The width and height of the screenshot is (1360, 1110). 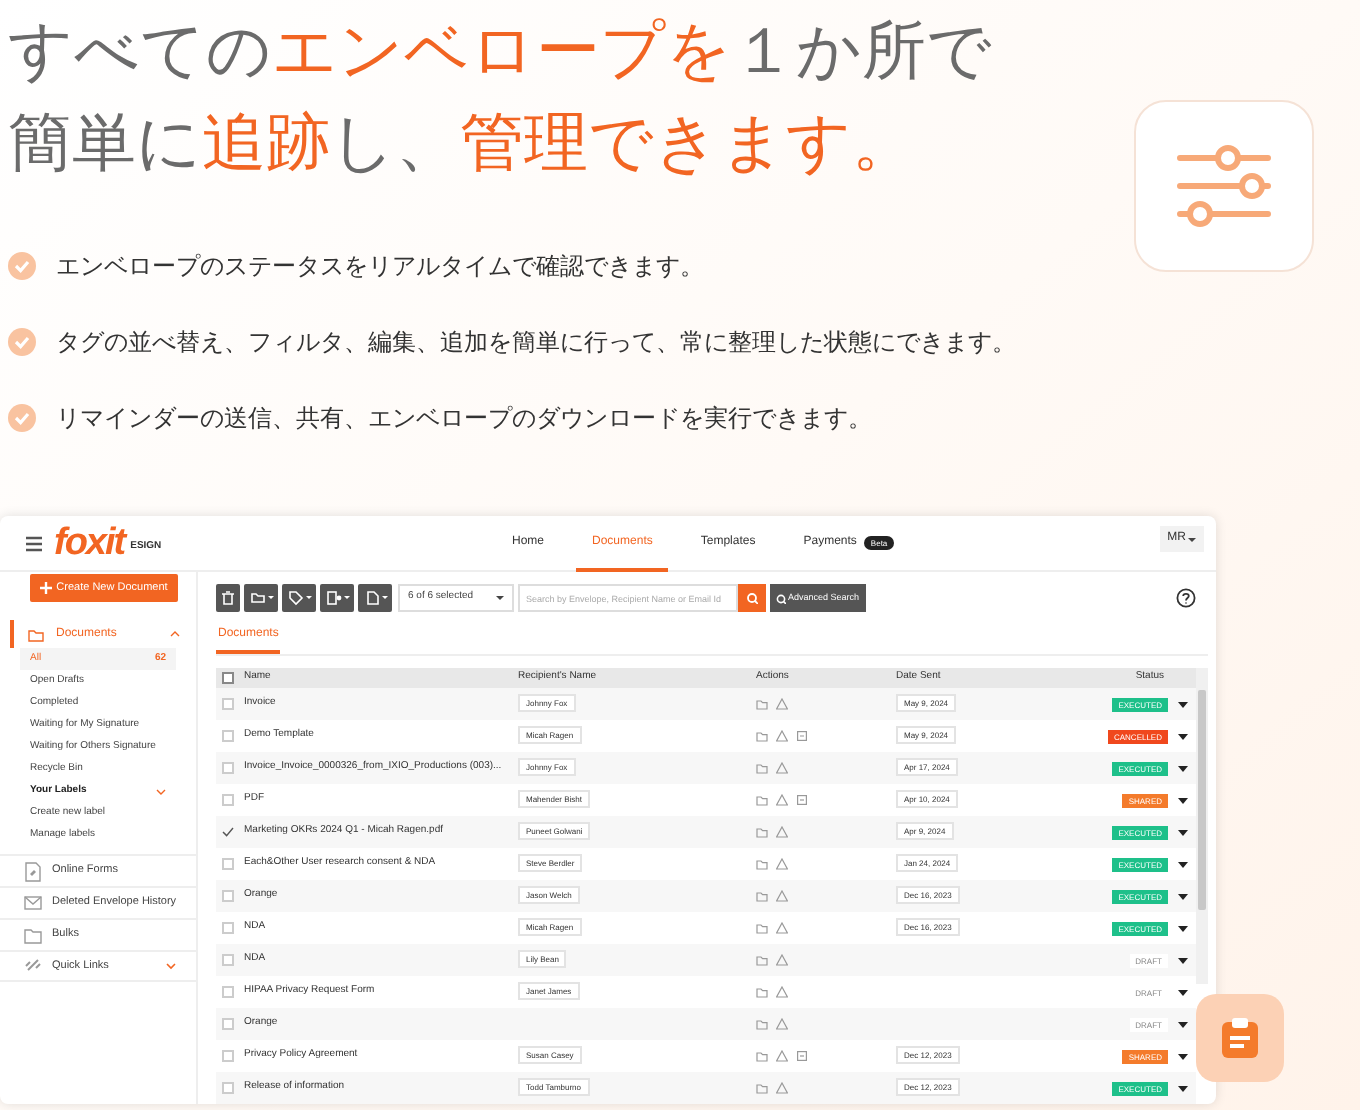 I want to click on headline: 簡単に追跡 し、管理できます。, so click(x=462, y=143).